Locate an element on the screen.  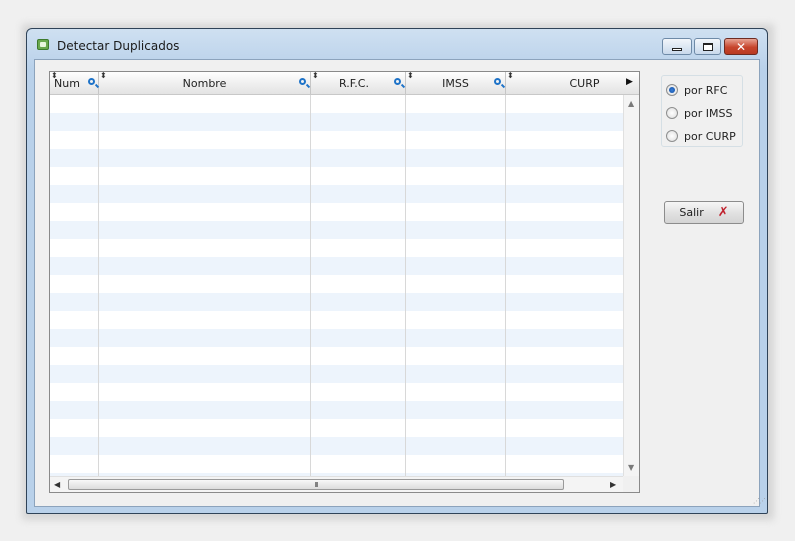
grid-header: ⬍ Num ⬍ Nombre ⬍ R.F.C. ⬍ IMSS ⬍ CURP ▶ is located at coordinates (344, 83).